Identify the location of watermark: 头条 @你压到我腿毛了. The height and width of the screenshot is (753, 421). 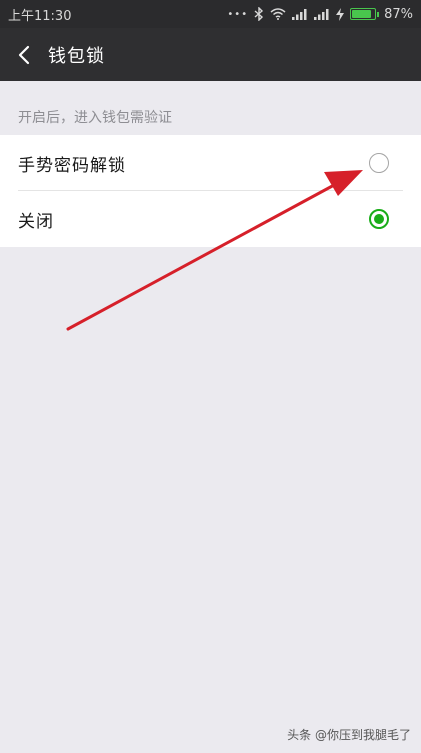
(349, 735).